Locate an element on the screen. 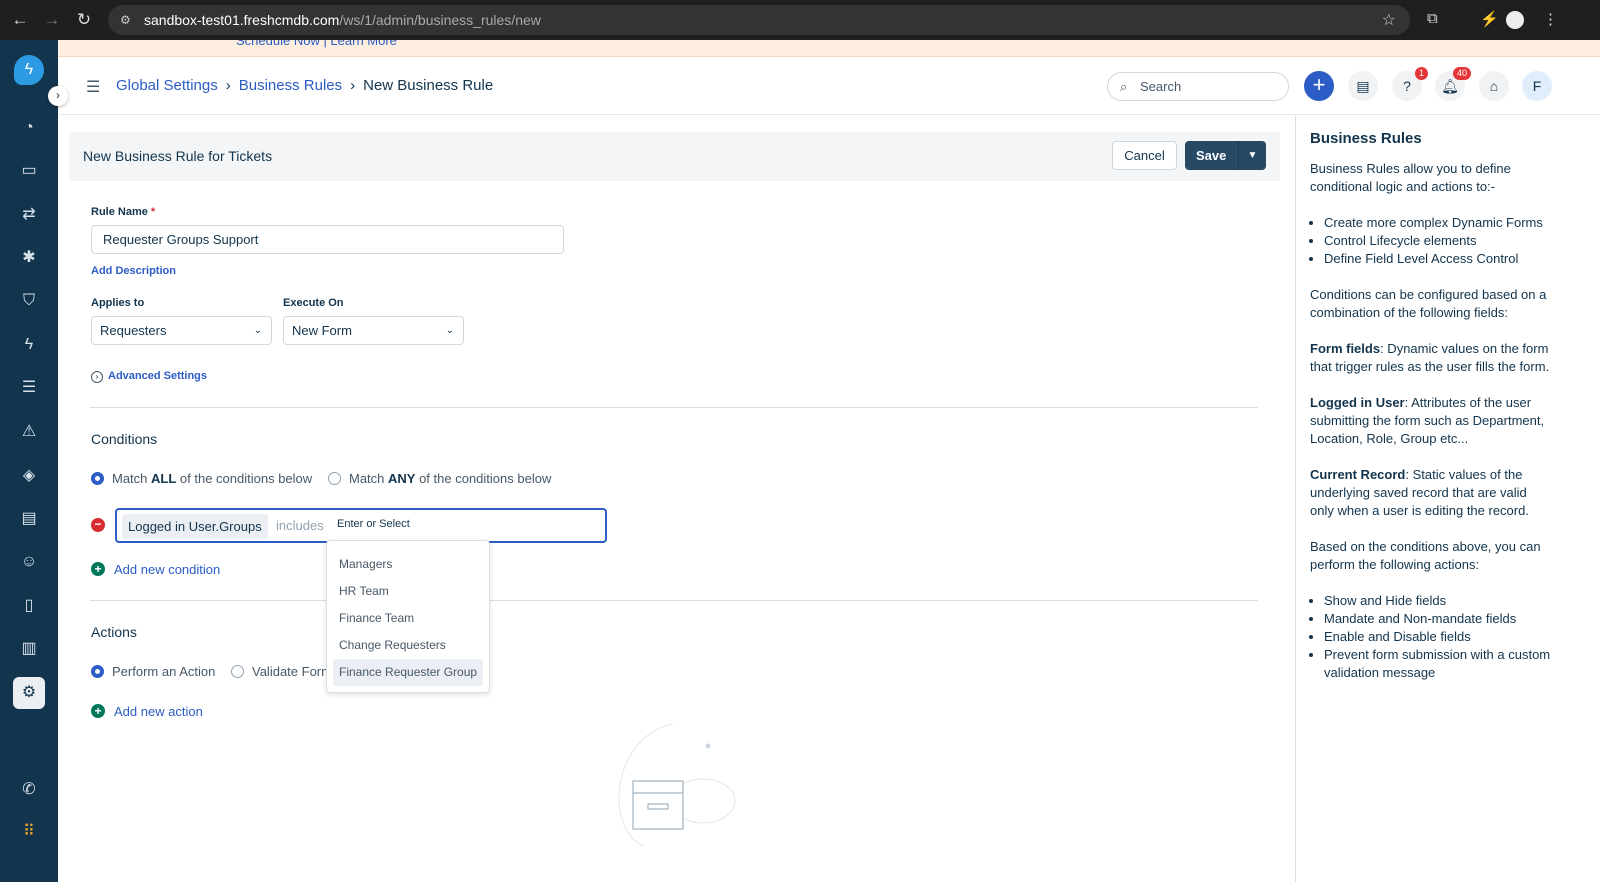 The width and height of the screenshot is (1600, 882). dropdown-option: HR Team is located at coordinates (408, 591).